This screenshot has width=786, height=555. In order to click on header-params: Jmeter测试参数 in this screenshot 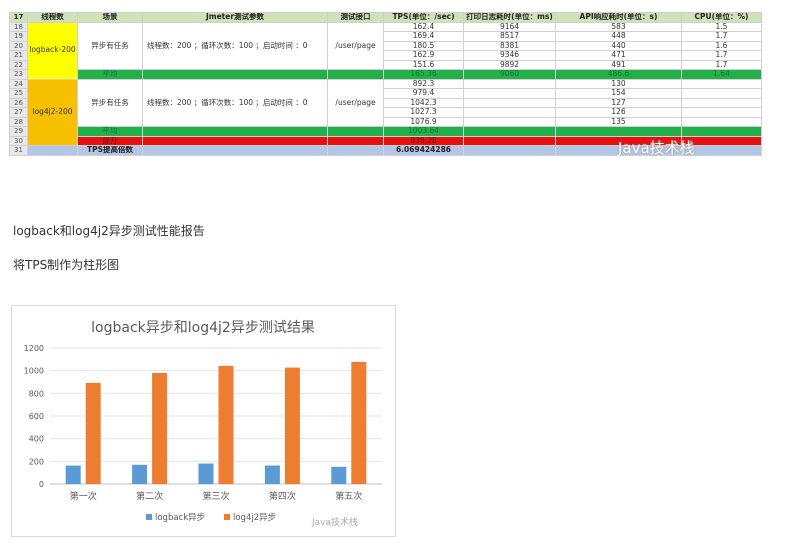, I will do `click(235, 17)`.